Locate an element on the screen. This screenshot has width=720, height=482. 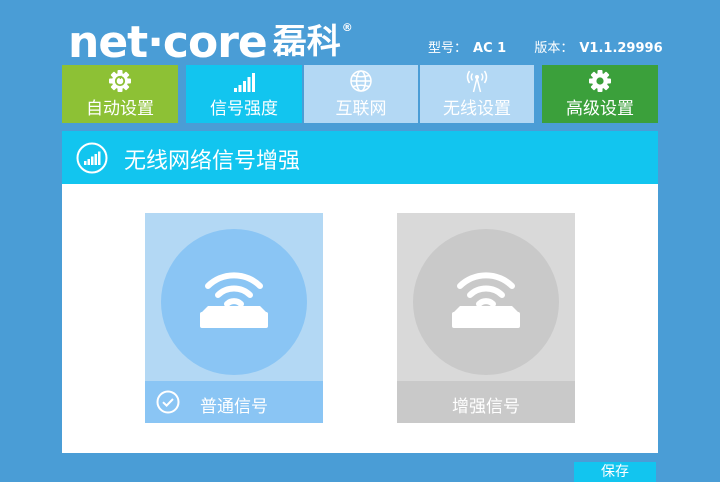
option-bar: 增强信号 is located at coordinates (486, 402).